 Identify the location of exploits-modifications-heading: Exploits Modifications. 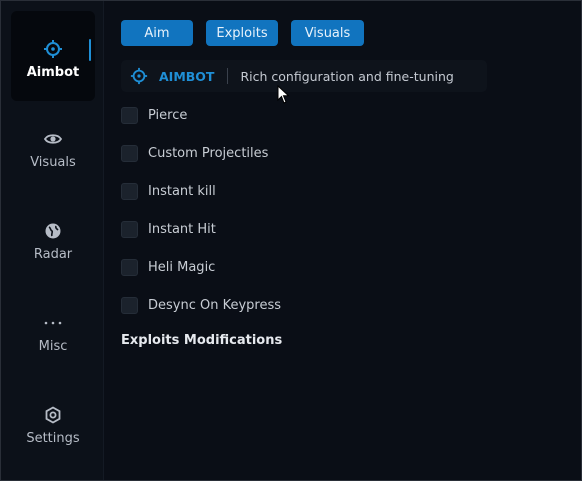
(202, 340).